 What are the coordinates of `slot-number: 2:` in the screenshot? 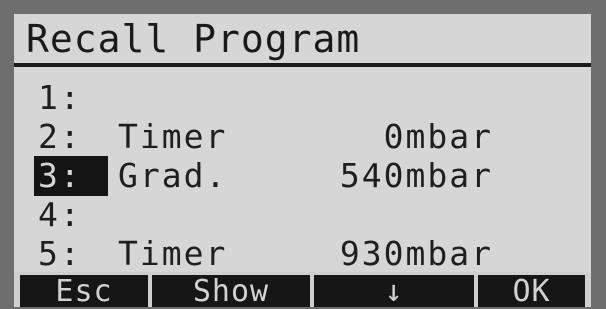 It's located at (60, 136).